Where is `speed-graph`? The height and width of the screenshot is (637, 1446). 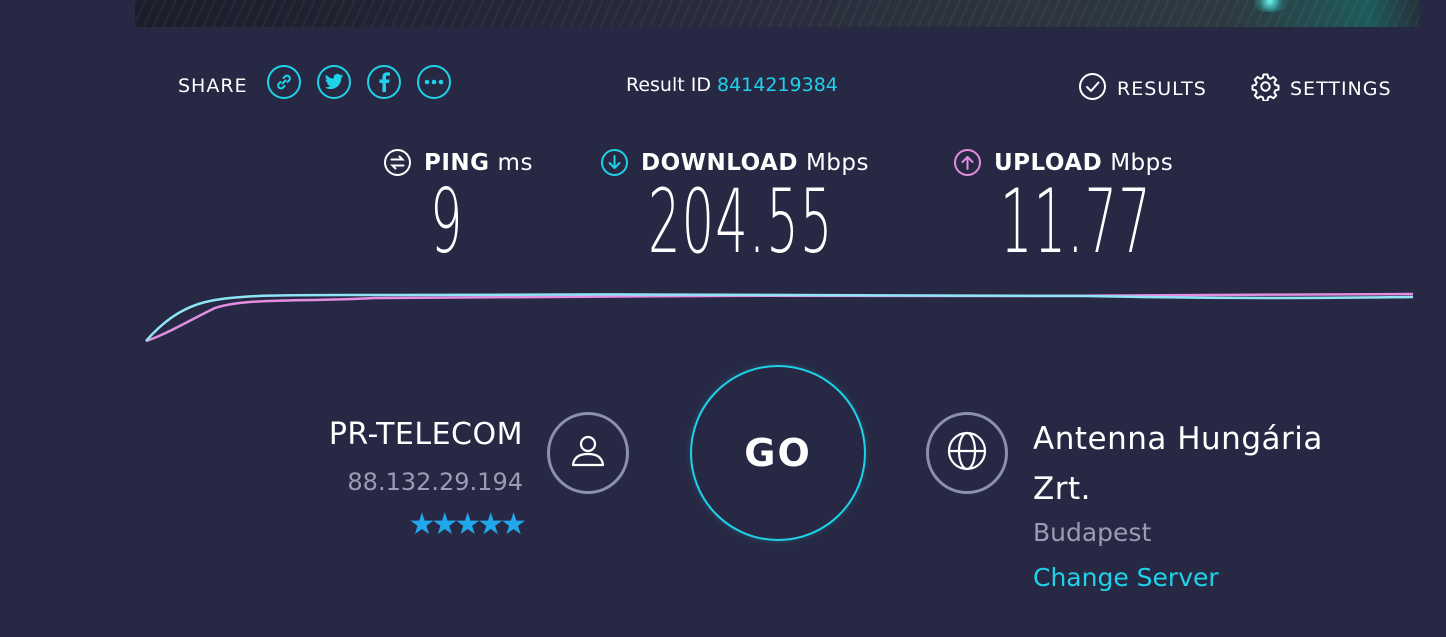
speed-graph is located at coordinates (779, 317).